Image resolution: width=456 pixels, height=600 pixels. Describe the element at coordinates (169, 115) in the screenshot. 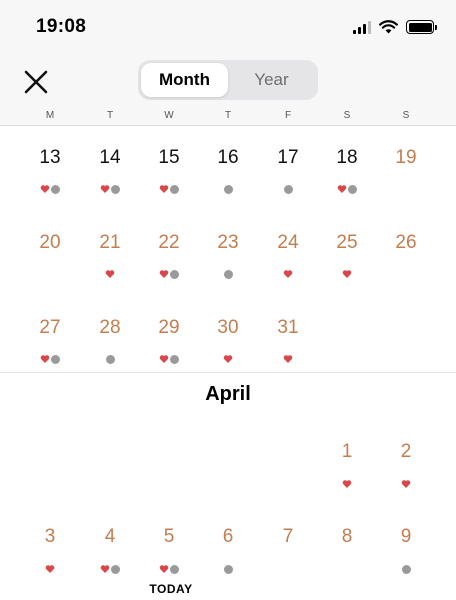

I see `weekday-label: W` at that location.